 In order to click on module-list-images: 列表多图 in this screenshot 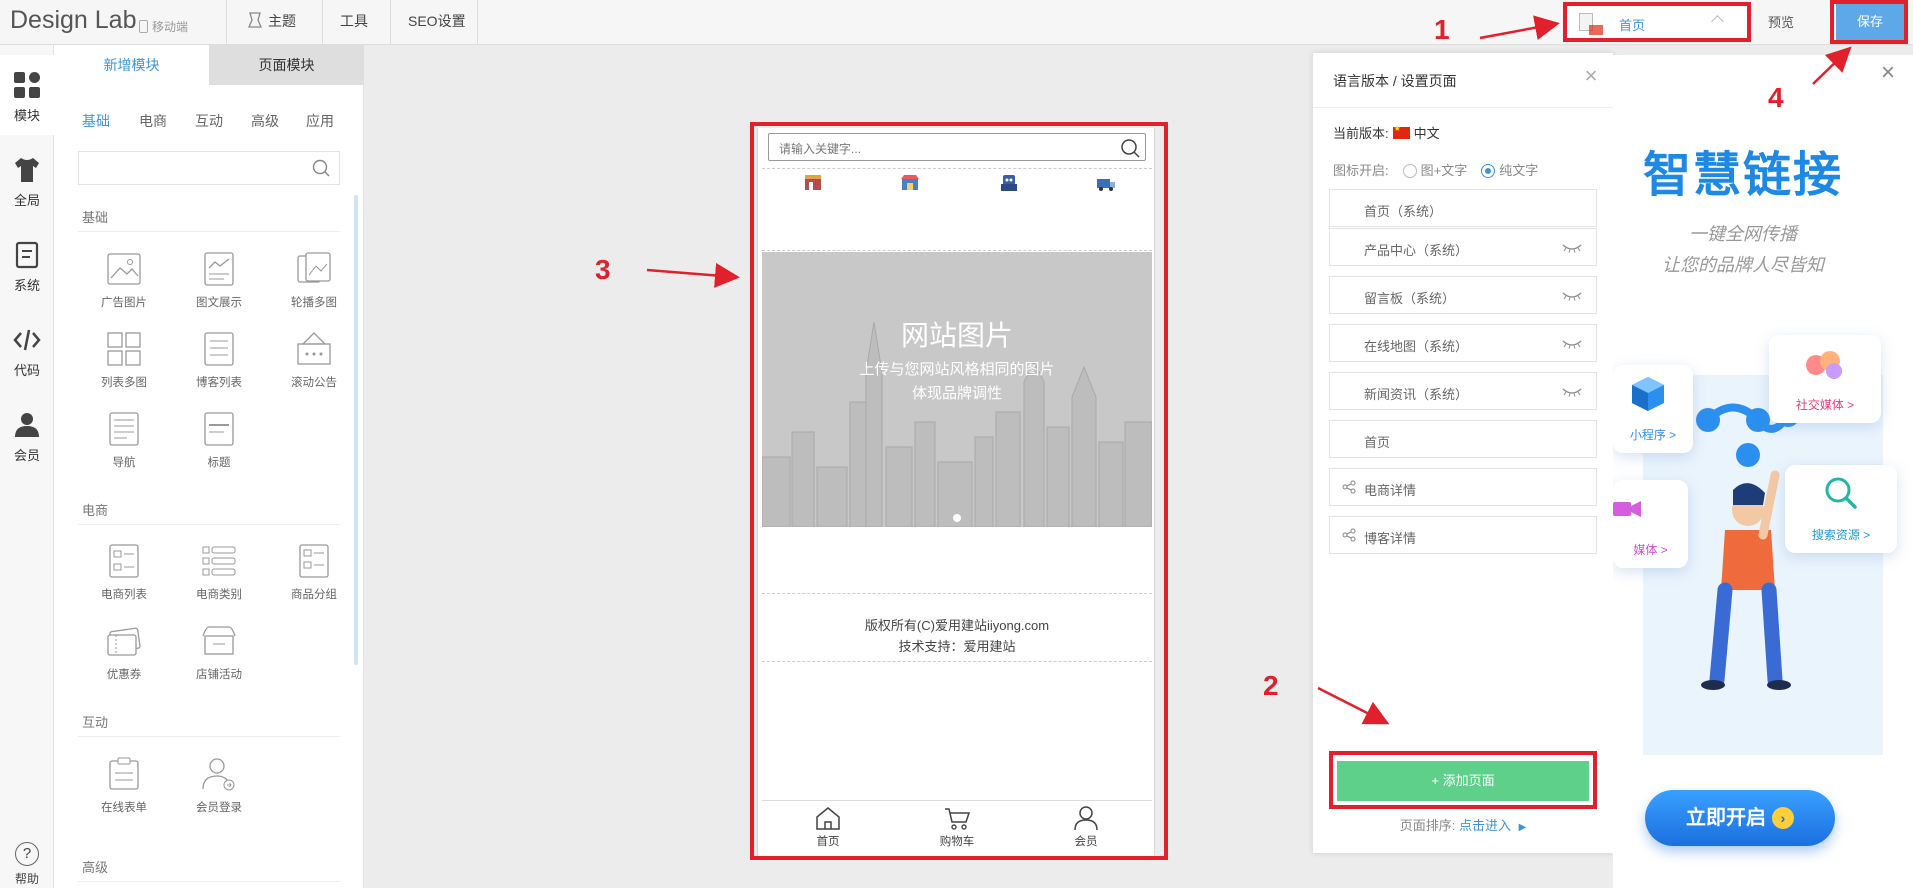, I will do `click(124, 365)`.